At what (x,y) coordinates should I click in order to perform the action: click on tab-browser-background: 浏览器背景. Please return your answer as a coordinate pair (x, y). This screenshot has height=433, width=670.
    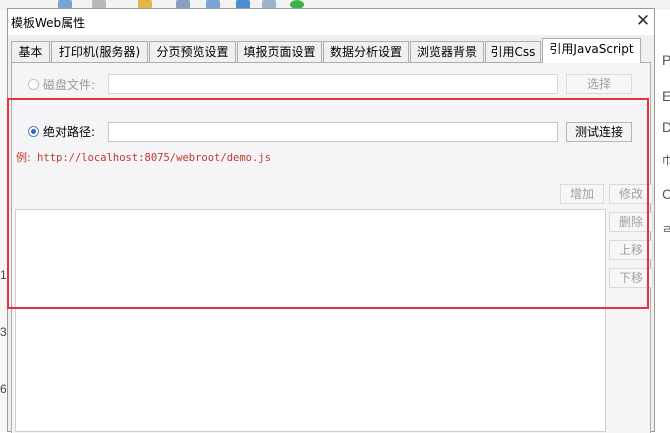
    Looking at the image, I should click on (447, 51).